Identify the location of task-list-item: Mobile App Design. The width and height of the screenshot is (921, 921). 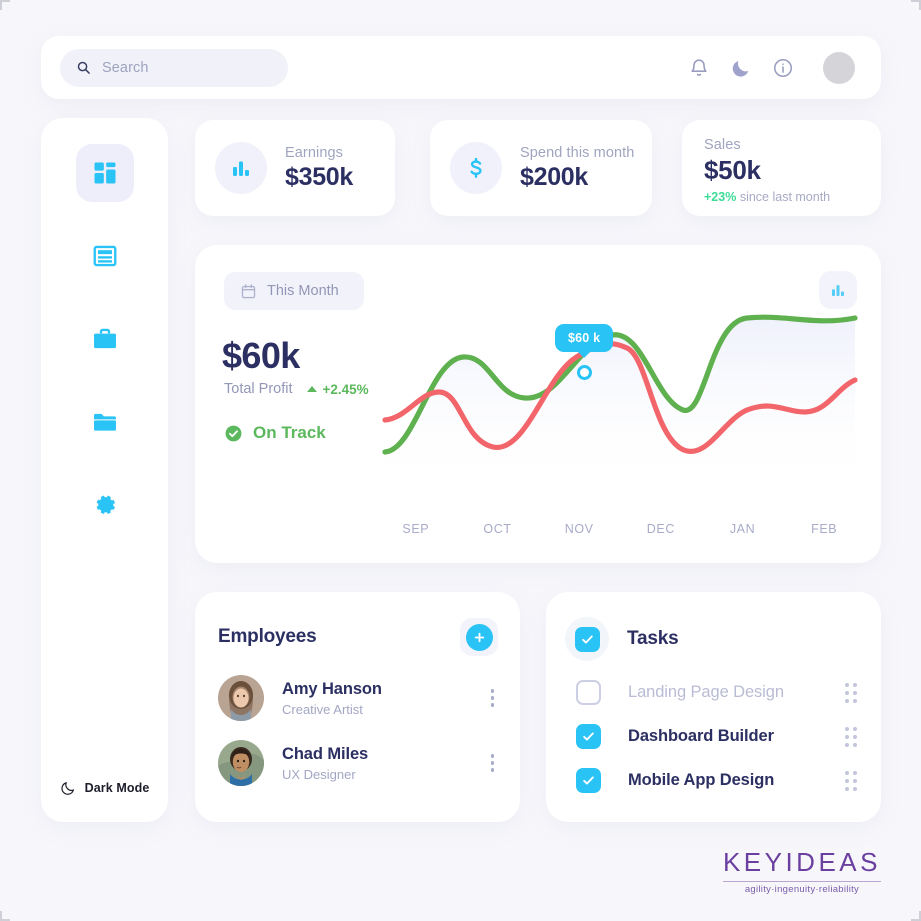
(713, 780).